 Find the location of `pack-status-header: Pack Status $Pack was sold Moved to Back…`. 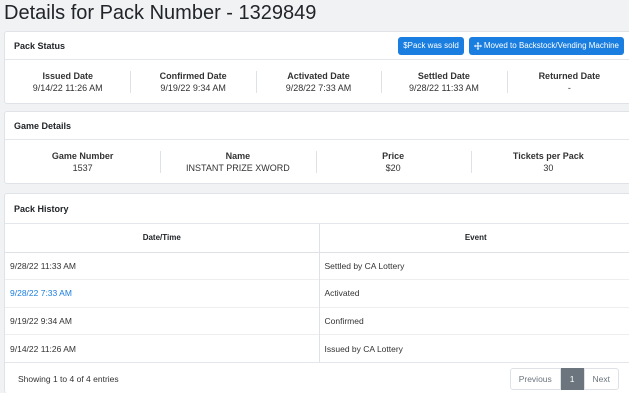

pack-status-header: Pack Status $Pack was sold Moved to Back… is located at coordinates (317, 46).